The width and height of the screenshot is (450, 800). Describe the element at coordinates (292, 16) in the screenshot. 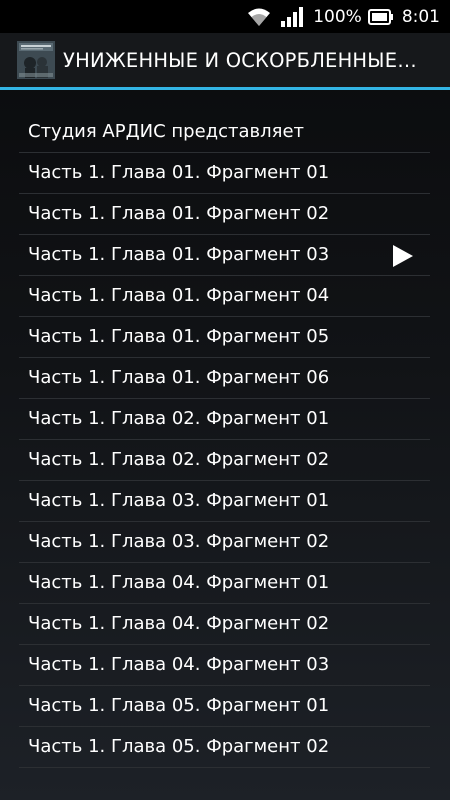

I see `signal-icon` at that location.